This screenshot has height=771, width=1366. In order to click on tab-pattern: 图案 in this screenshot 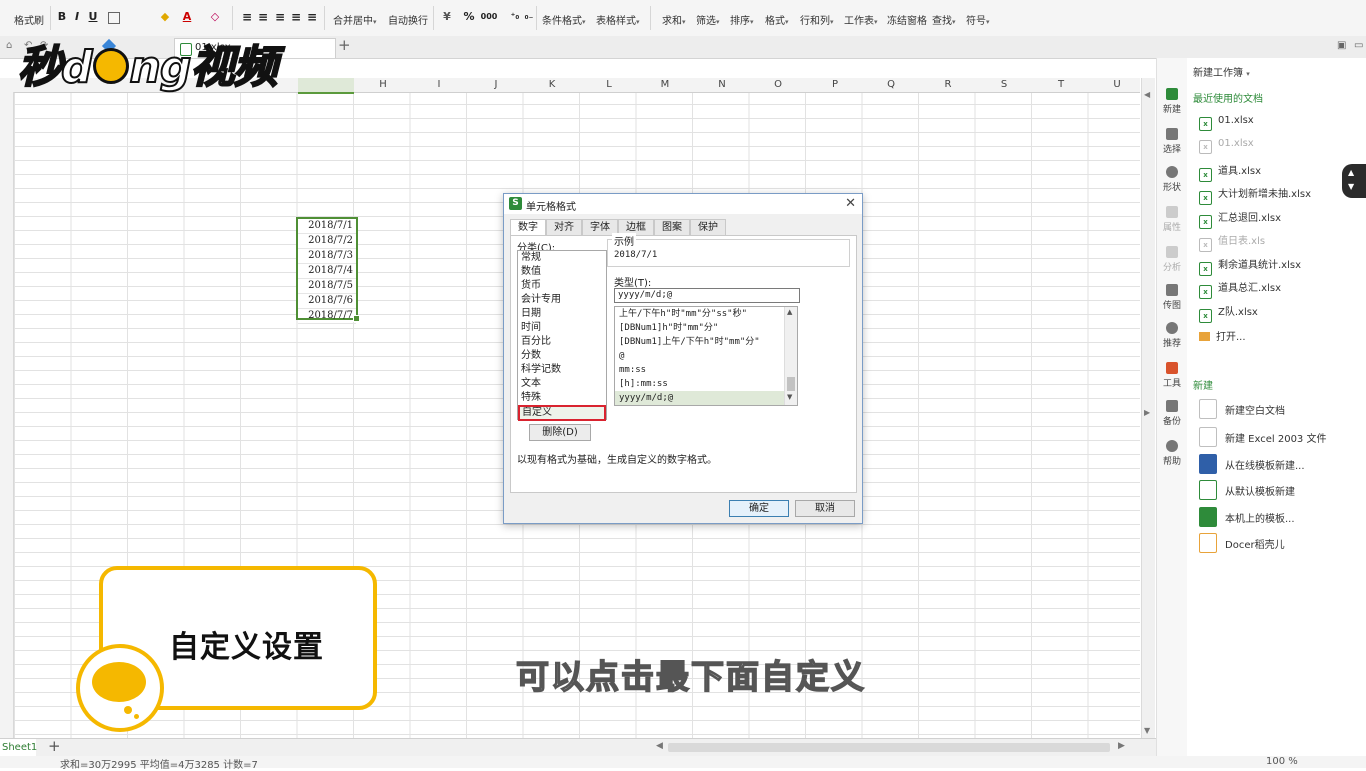, I will do `click(672, 227)`.